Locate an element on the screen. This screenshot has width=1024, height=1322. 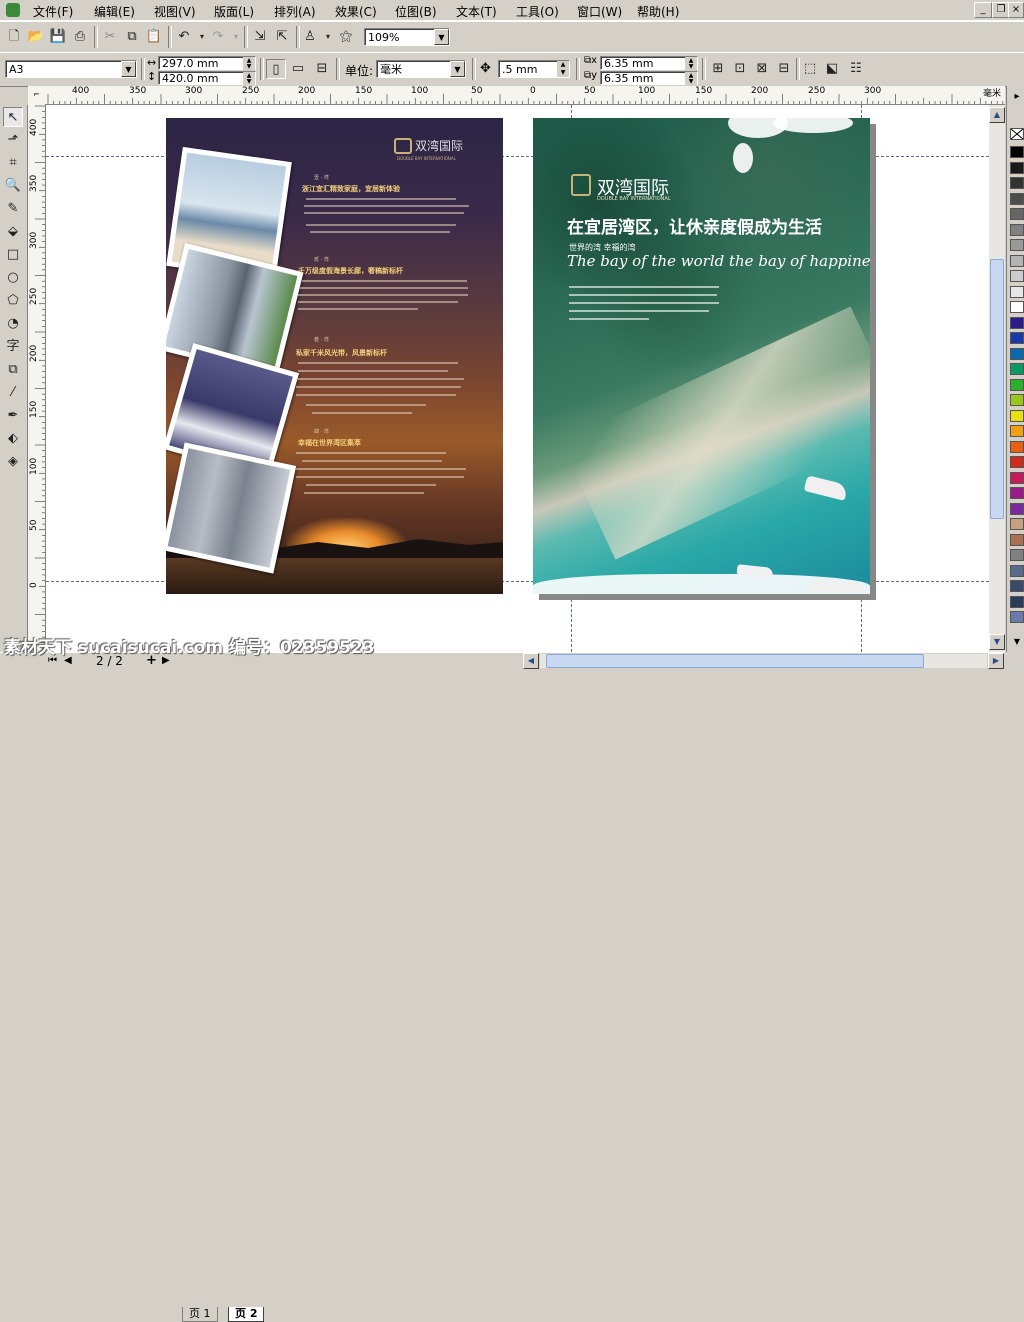
ellipse-tool-icon: ○ is located at coordinates (13, 278).